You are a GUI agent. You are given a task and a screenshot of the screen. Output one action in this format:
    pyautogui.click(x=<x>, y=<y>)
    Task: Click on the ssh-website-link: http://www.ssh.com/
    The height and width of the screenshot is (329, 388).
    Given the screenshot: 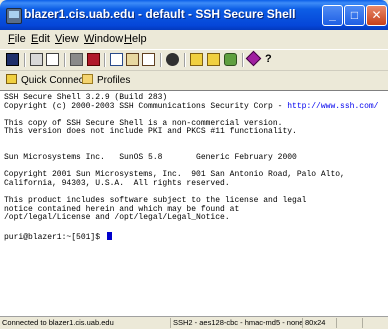 What is the action you would take?
    pyautogui.click(x=332, y=106)
    